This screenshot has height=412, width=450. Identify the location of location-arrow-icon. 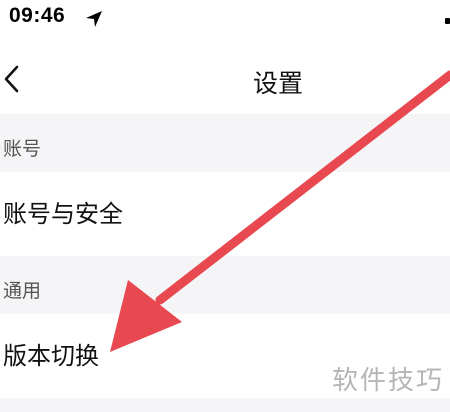
(94, 19).